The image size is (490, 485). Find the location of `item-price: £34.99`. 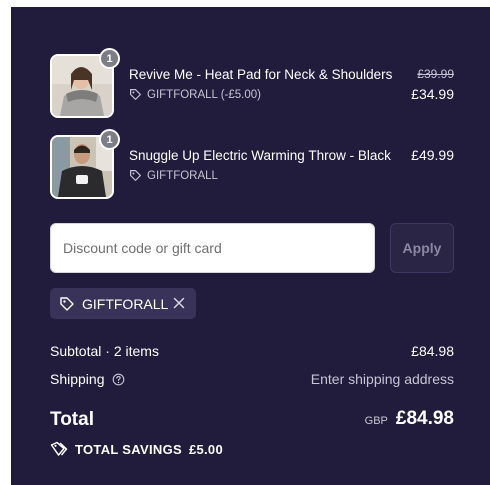

item-price: £34.99 is located at coordinates (432, 94).